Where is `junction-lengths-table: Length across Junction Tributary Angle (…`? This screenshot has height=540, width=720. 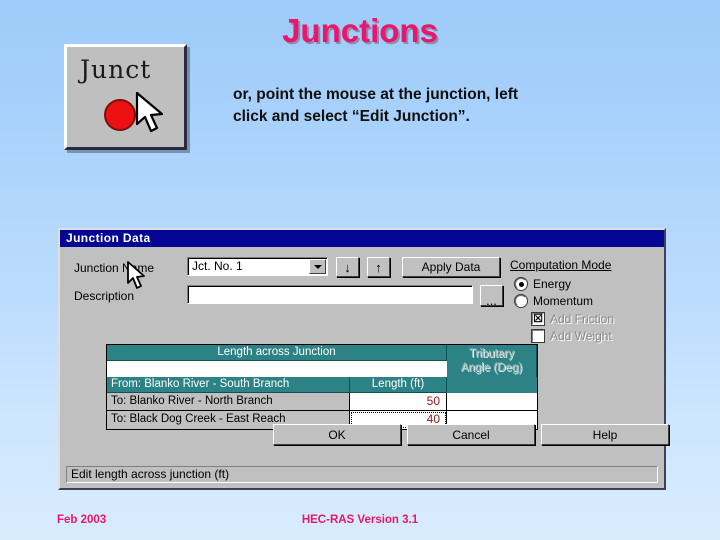
junction-lengths-table: Length across Junction Tributary Angle (… is located at coordinates (322, 387).